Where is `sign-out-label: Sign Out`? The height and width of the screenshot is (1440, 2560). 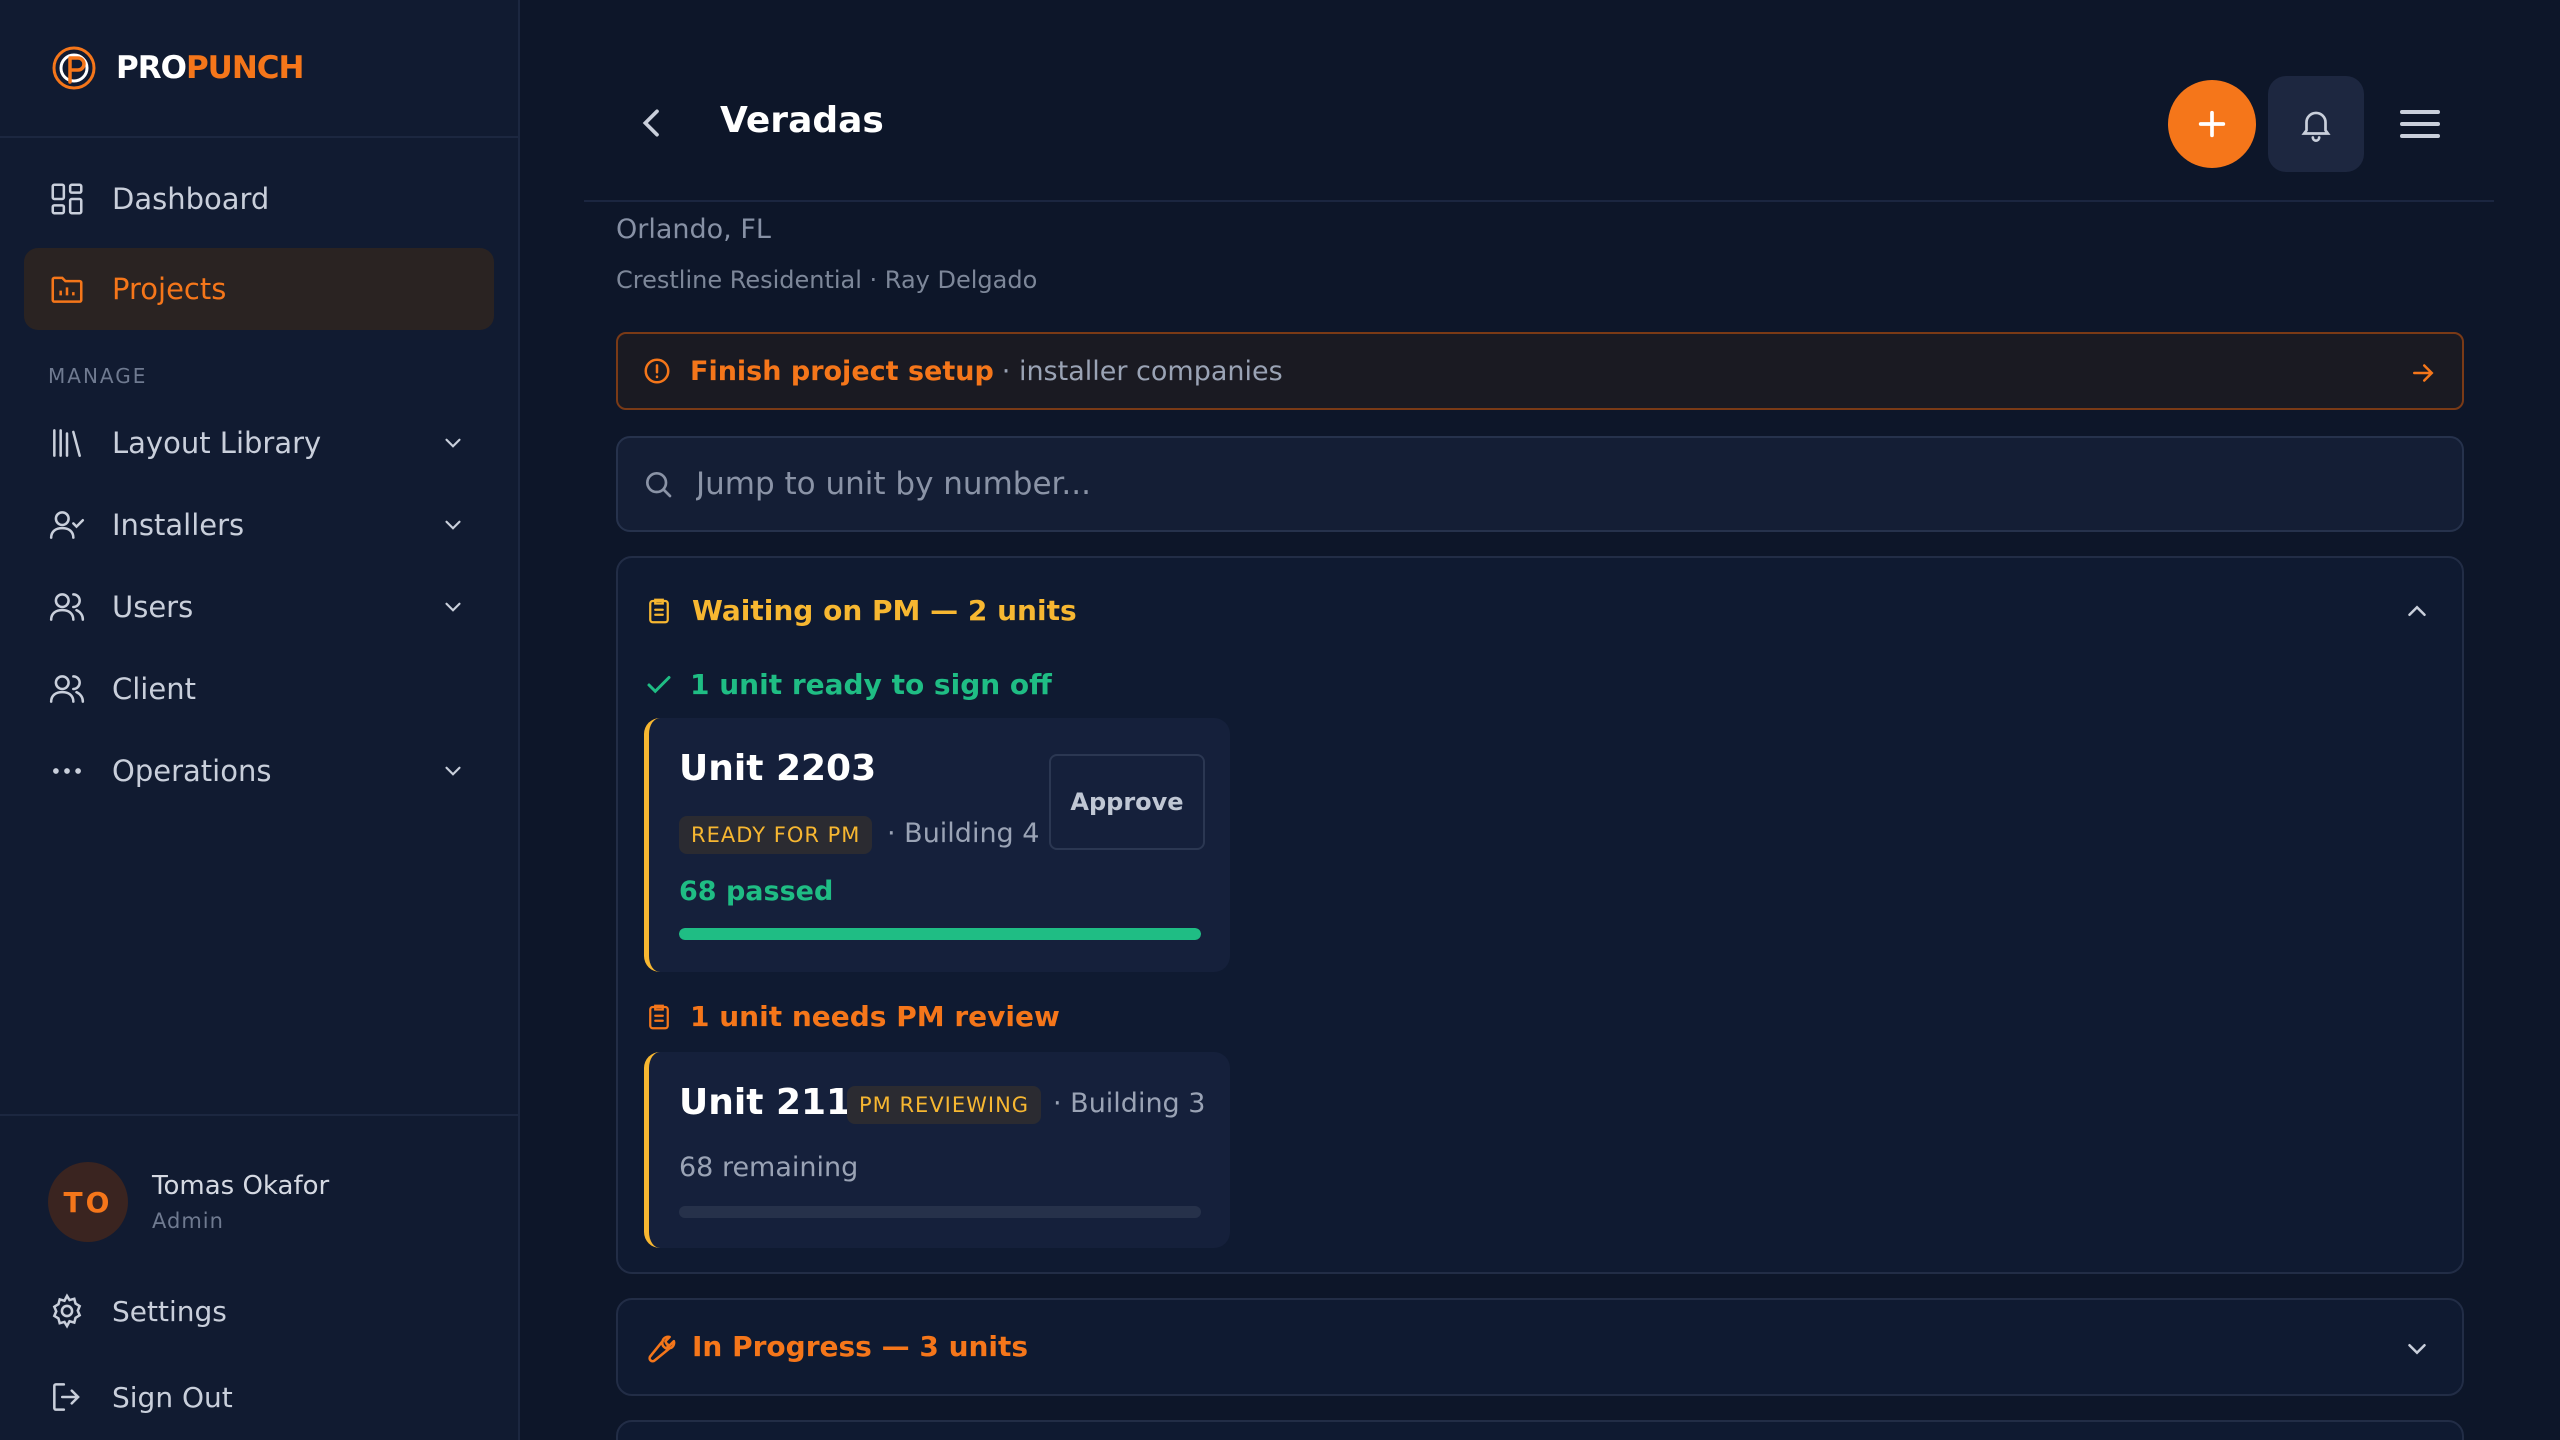
sign-out-label: Sign Out is located at coordinates (172, 1397).